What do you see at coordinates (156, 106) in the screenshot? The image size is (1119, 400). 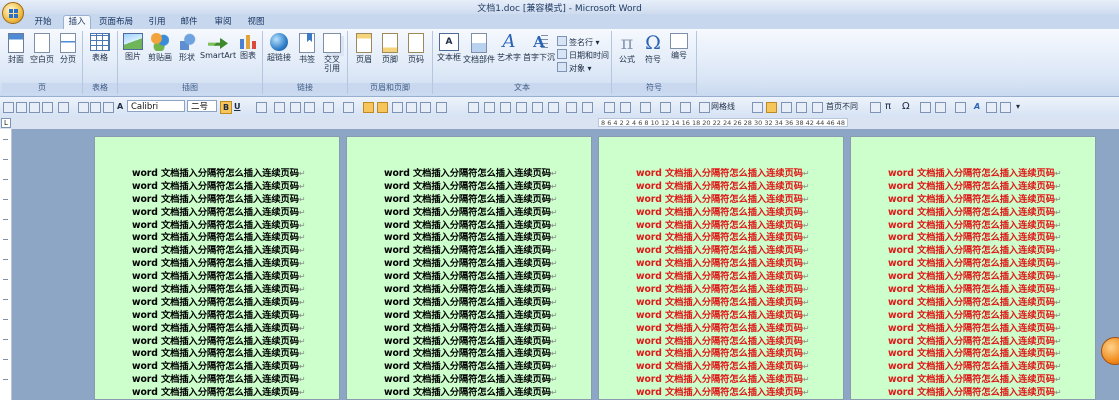 I see `font-name-select: Calibri` at bounding box center [156, 106].